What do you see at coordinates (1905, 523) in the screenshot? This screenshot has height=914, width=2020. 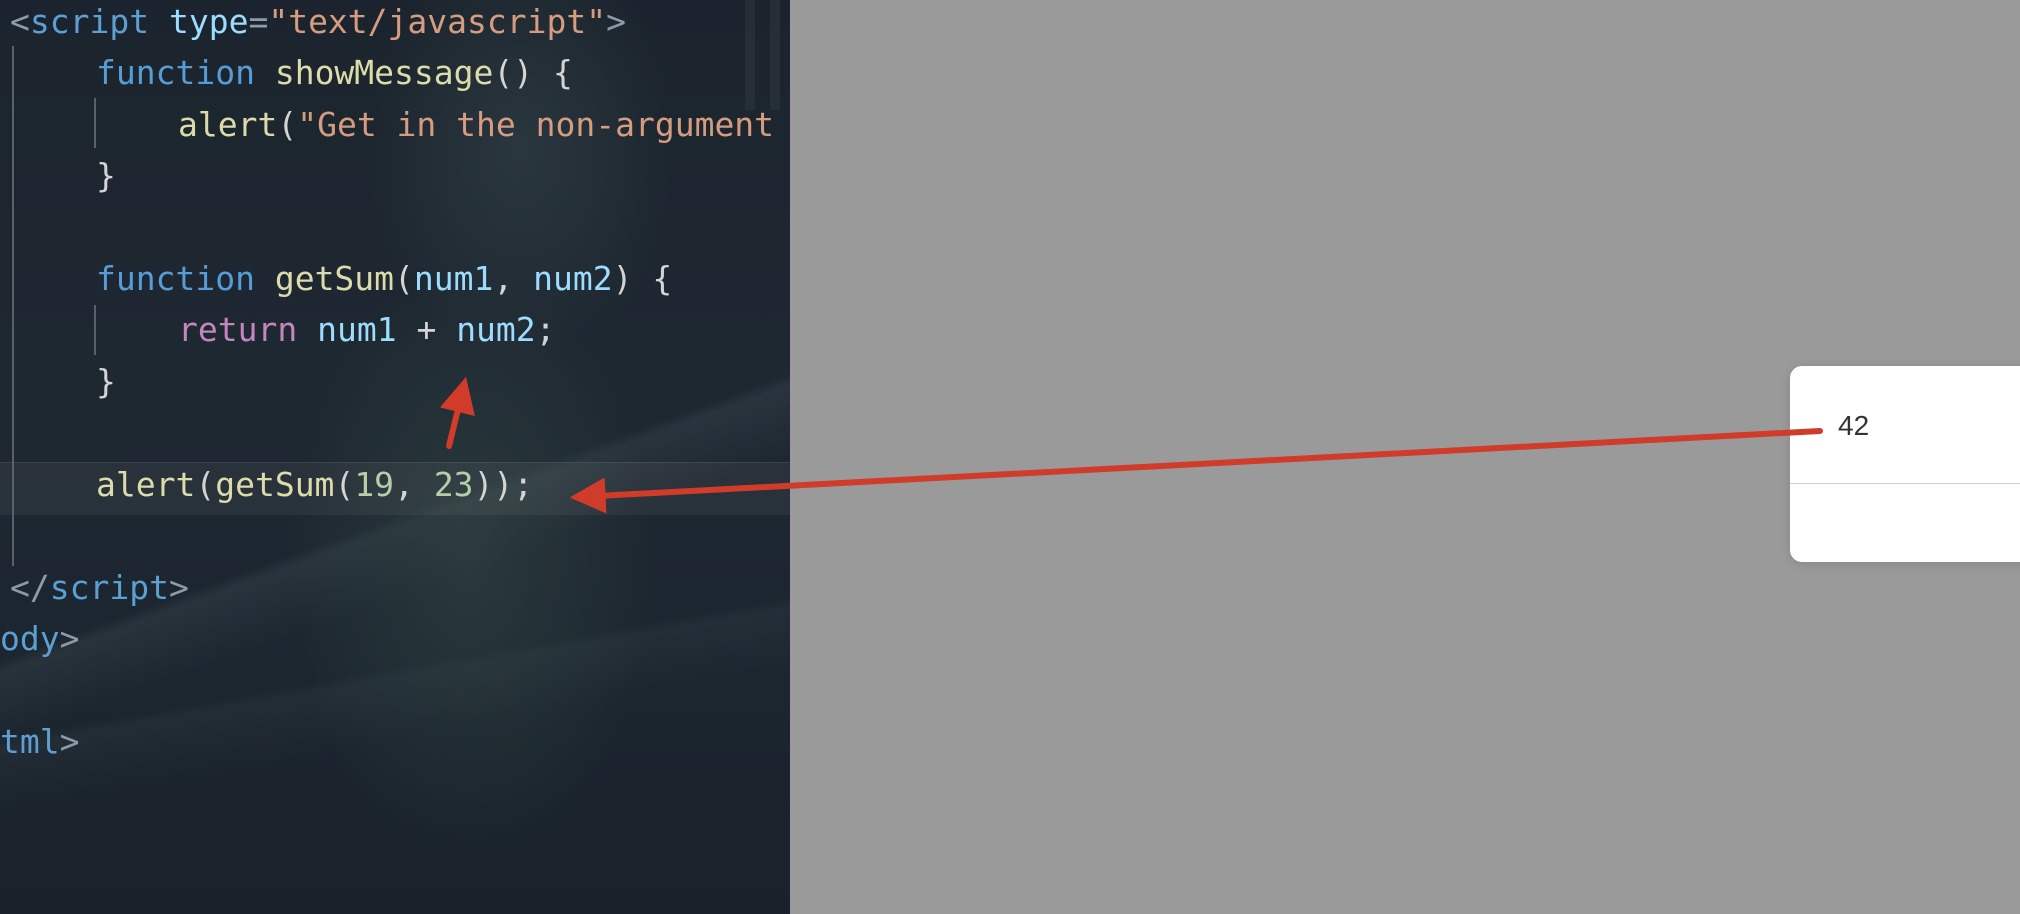 I see `alert-button-area` at bounding box center [1905, 523].